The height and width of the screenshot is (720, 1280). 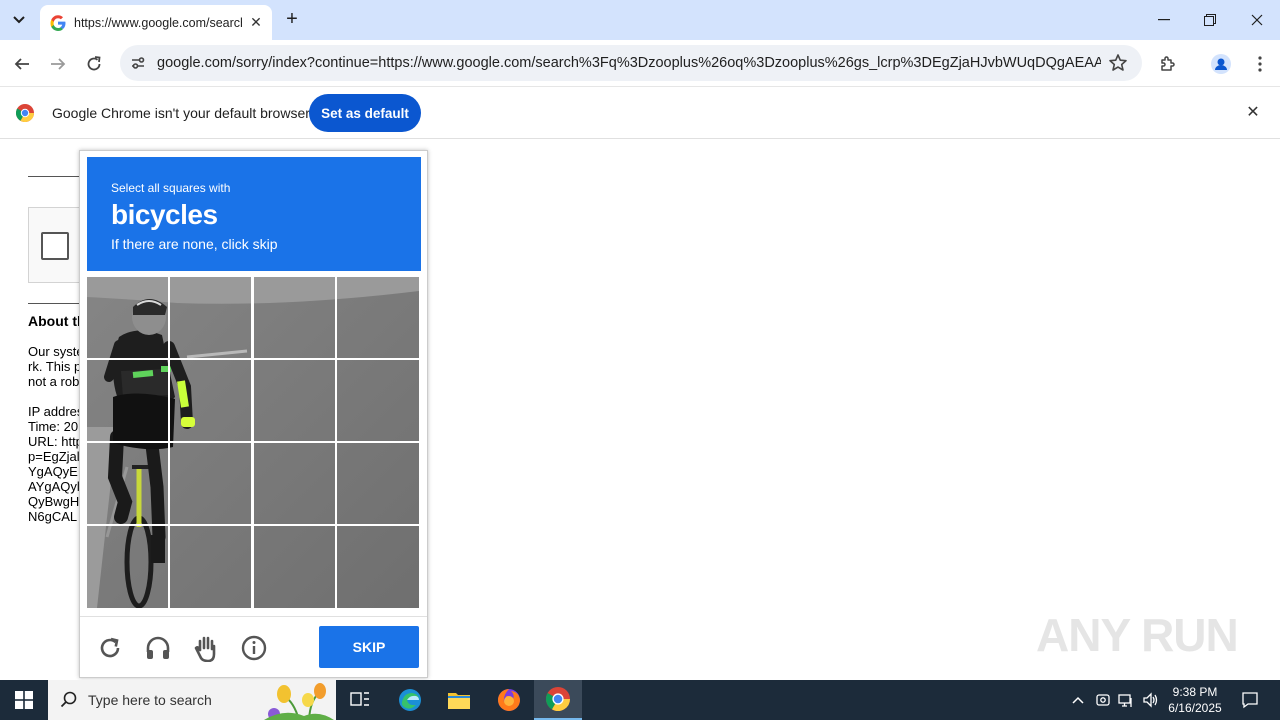 I want to click on tab-title: https://www.google.com/search, so click(x=158, y=22).